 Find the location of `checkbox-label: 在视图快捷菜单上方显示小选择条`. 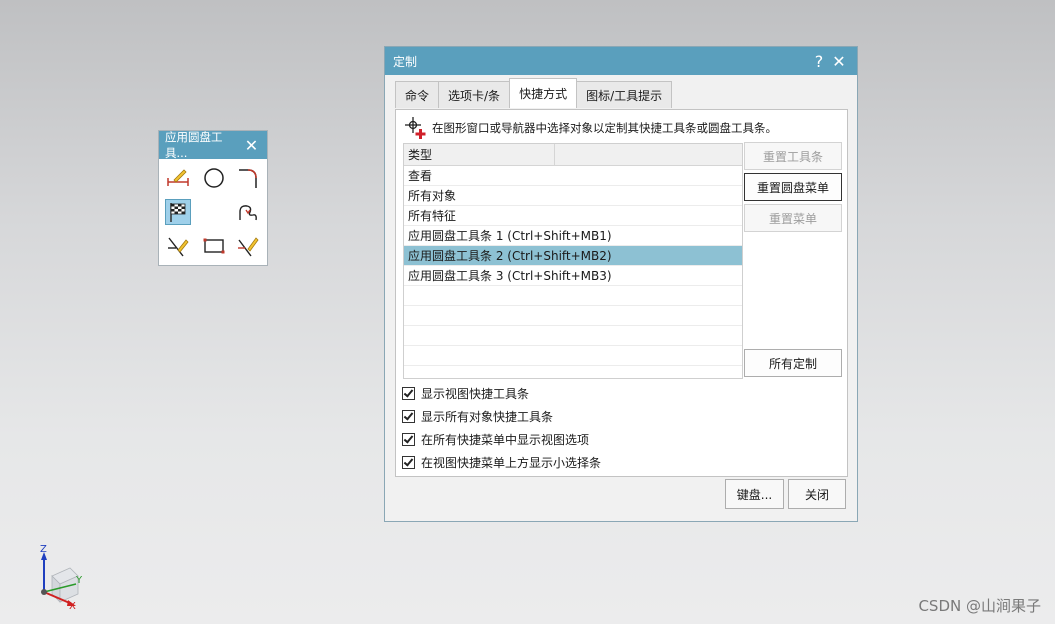

checkbox-label: 在视图快捷菜单上方显示小选择条 is located at coordinates (511, 463).